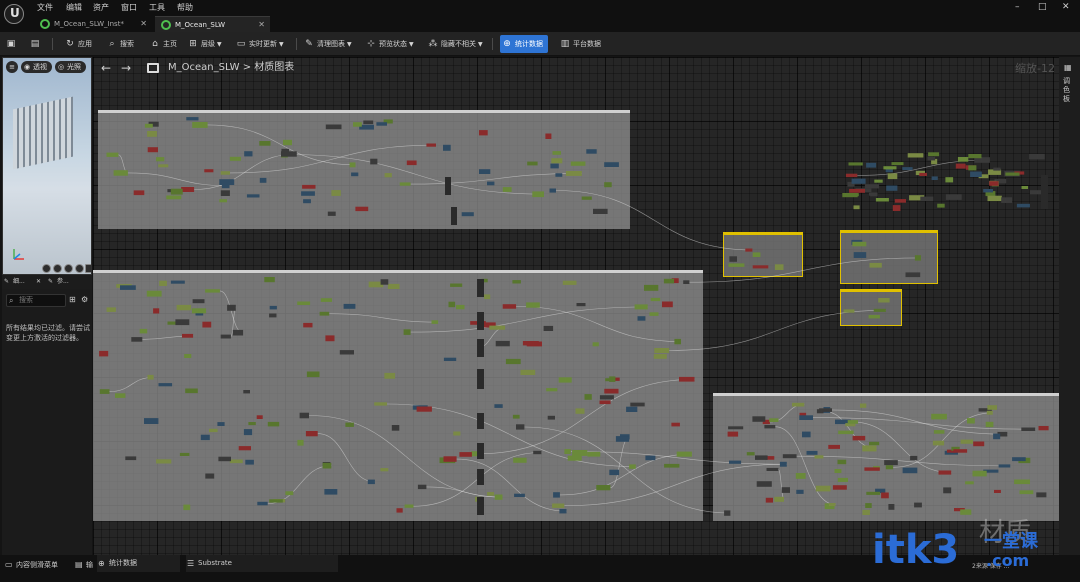 The image size is (1080, 582). Describe the element at coordinates (57, 268) in the screenshot. I see `preview-cylinder-icon` at that location.